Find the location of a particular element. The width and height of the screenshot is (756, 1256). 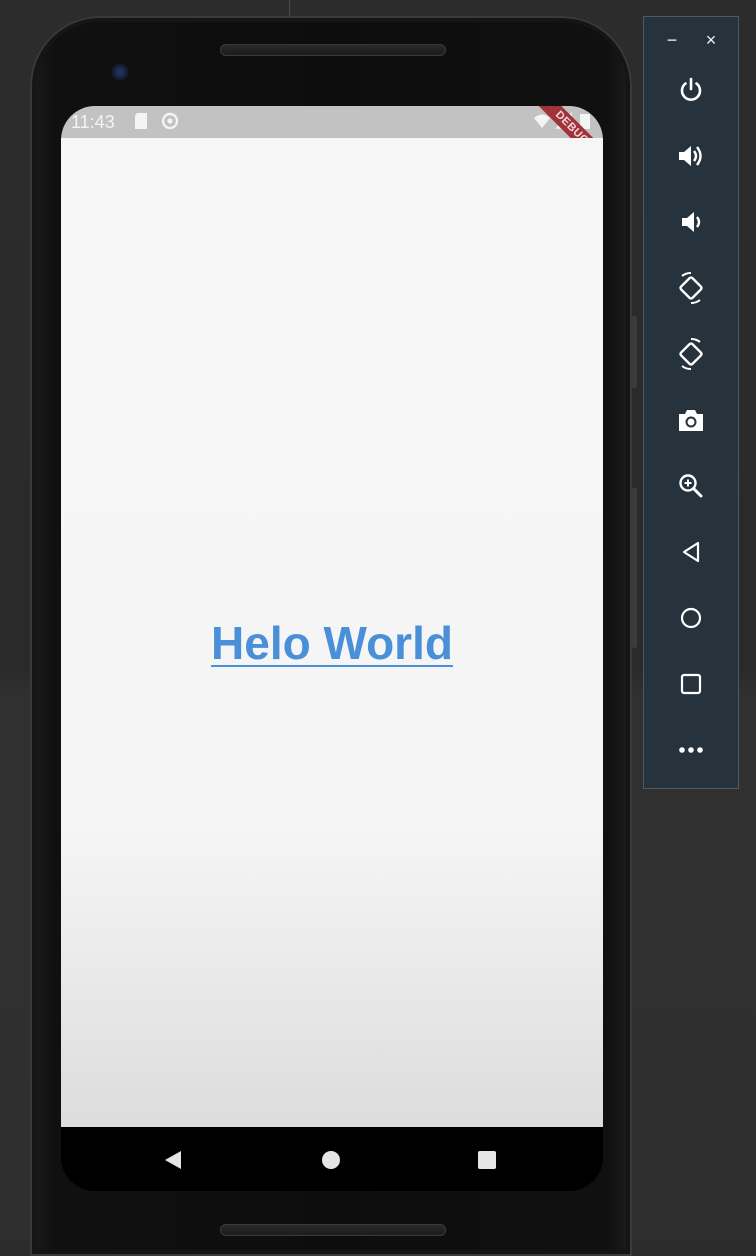

camera-icon is located at coordinates (691, 420).